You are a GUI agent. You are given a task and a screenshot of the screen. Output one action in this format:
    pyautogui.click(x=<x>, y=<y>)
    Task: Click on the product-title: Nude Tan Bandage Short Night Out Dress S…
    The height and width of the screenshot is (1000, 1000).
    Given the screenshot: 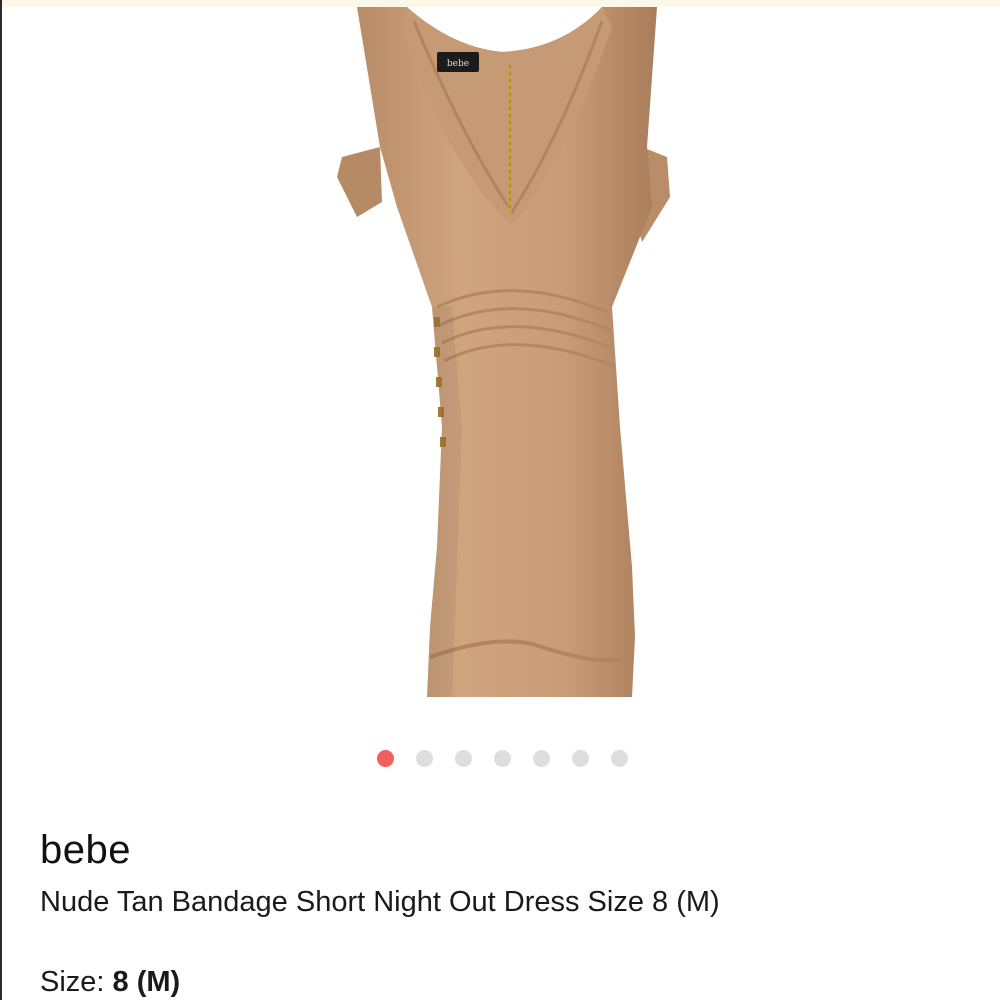 What is the action you would take?
    pyautogui.click(x=380, y=902)
    